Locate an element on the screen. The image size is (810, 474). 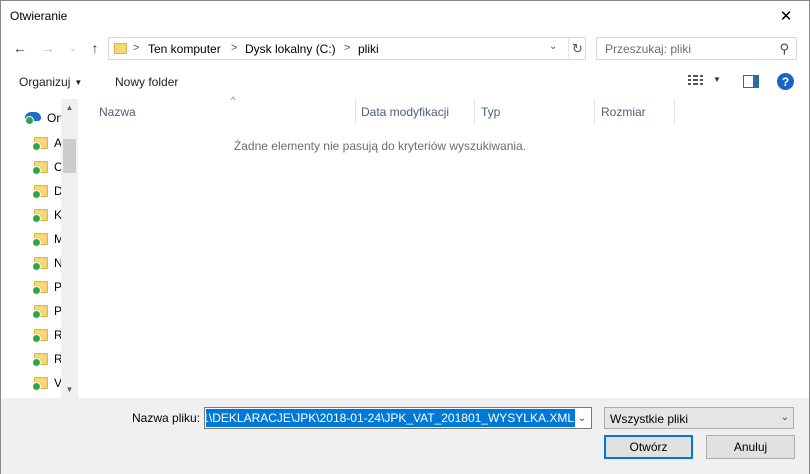
column-header-size: Rozmiar is located at coordinates (634, 111).